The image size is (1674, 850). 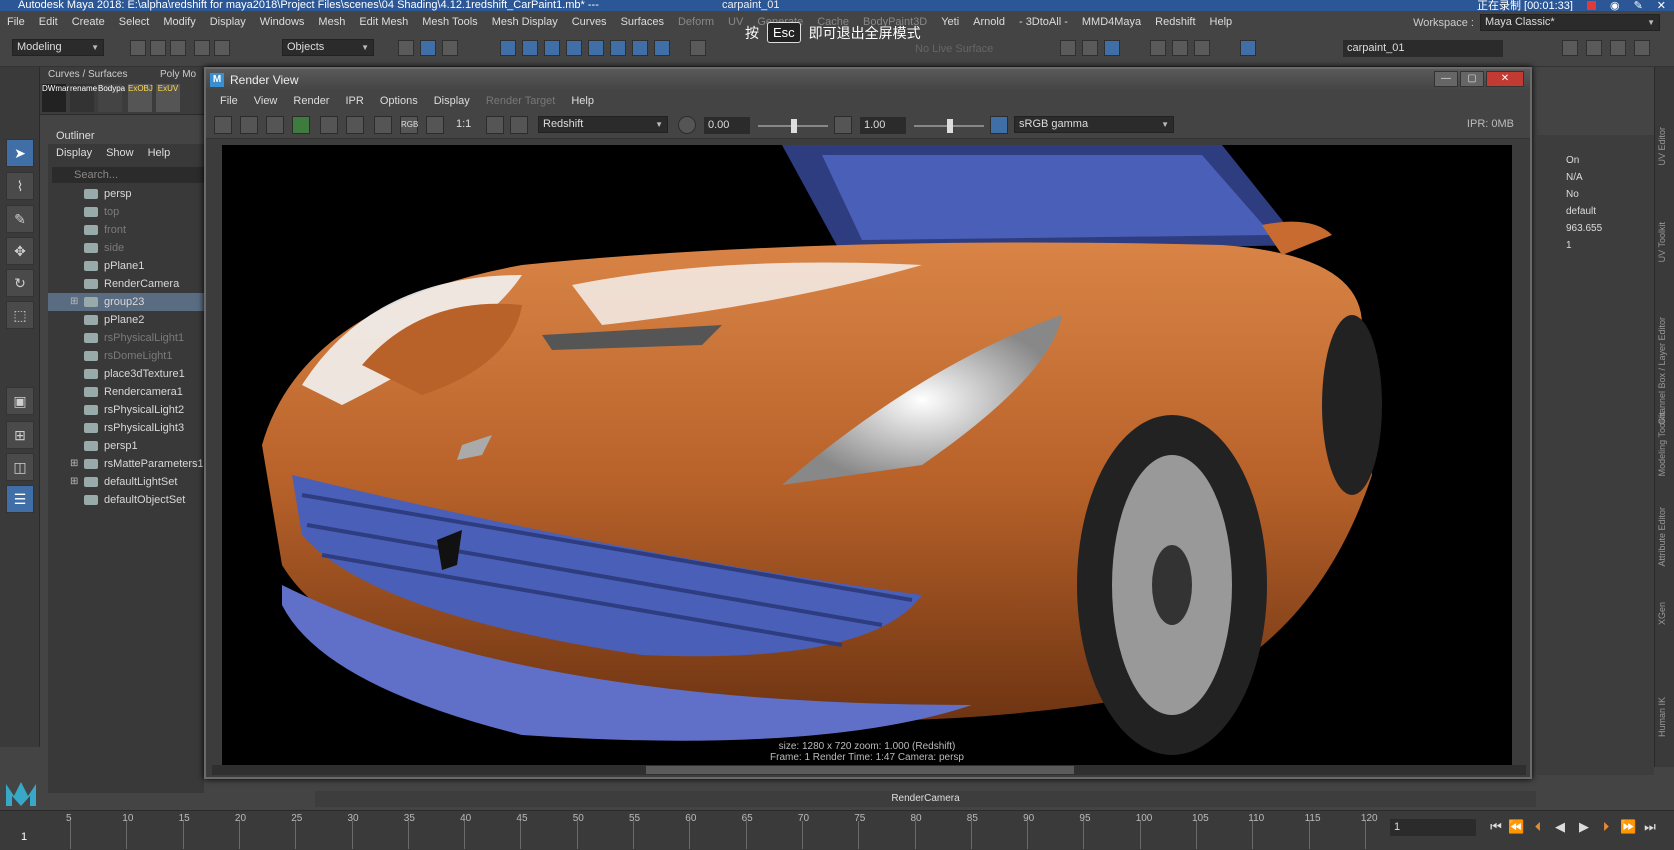 I want to click on single-view-icon: ▣, so click(x=20, y=401).